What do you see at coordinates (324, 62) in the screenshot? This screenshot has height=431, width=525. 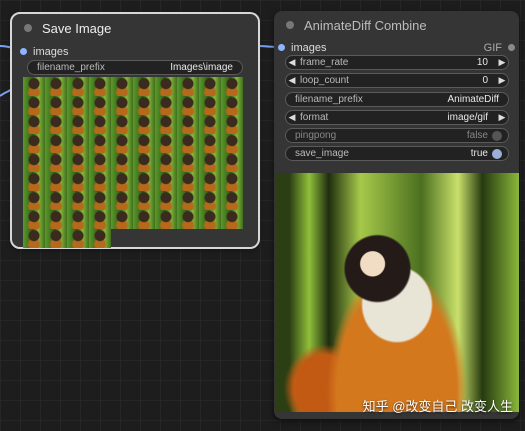 I see `widget-label: frame_rate` at bounding box center [324, 62].